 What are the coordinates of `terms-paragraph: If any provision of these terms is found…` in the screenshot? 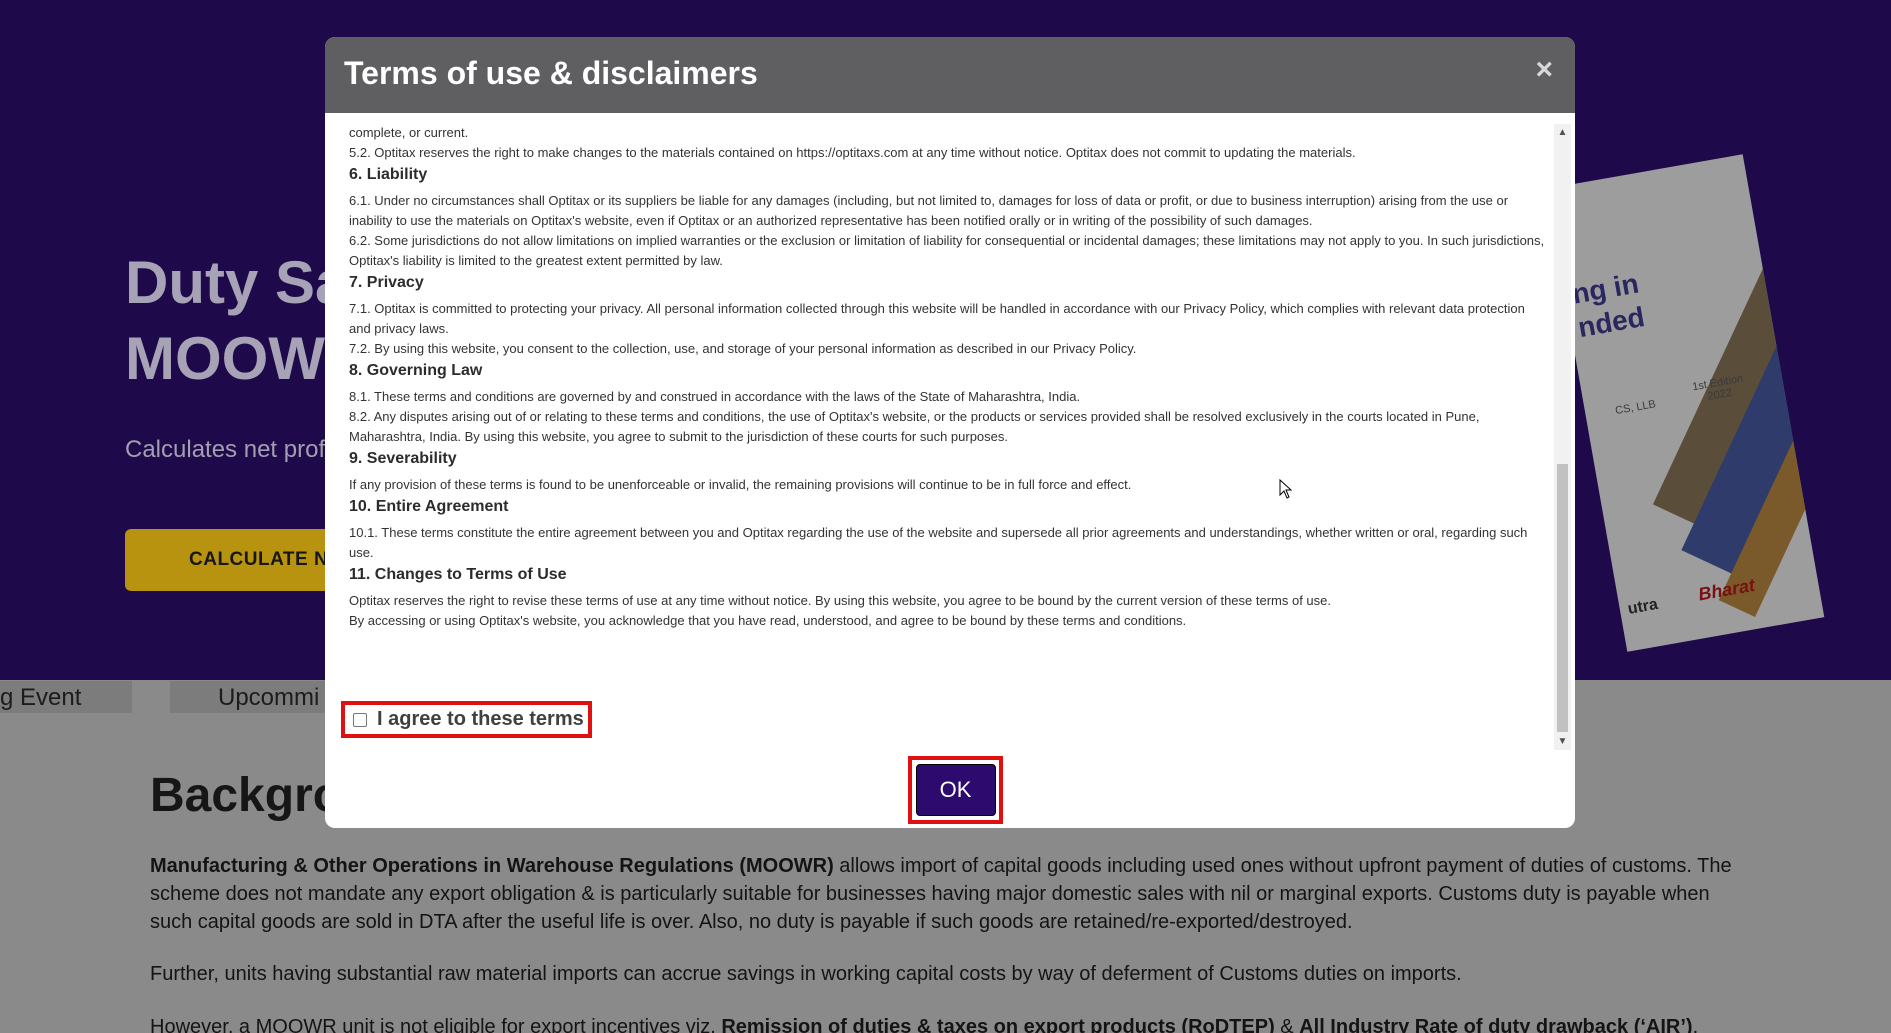 It's located at (740, 484).